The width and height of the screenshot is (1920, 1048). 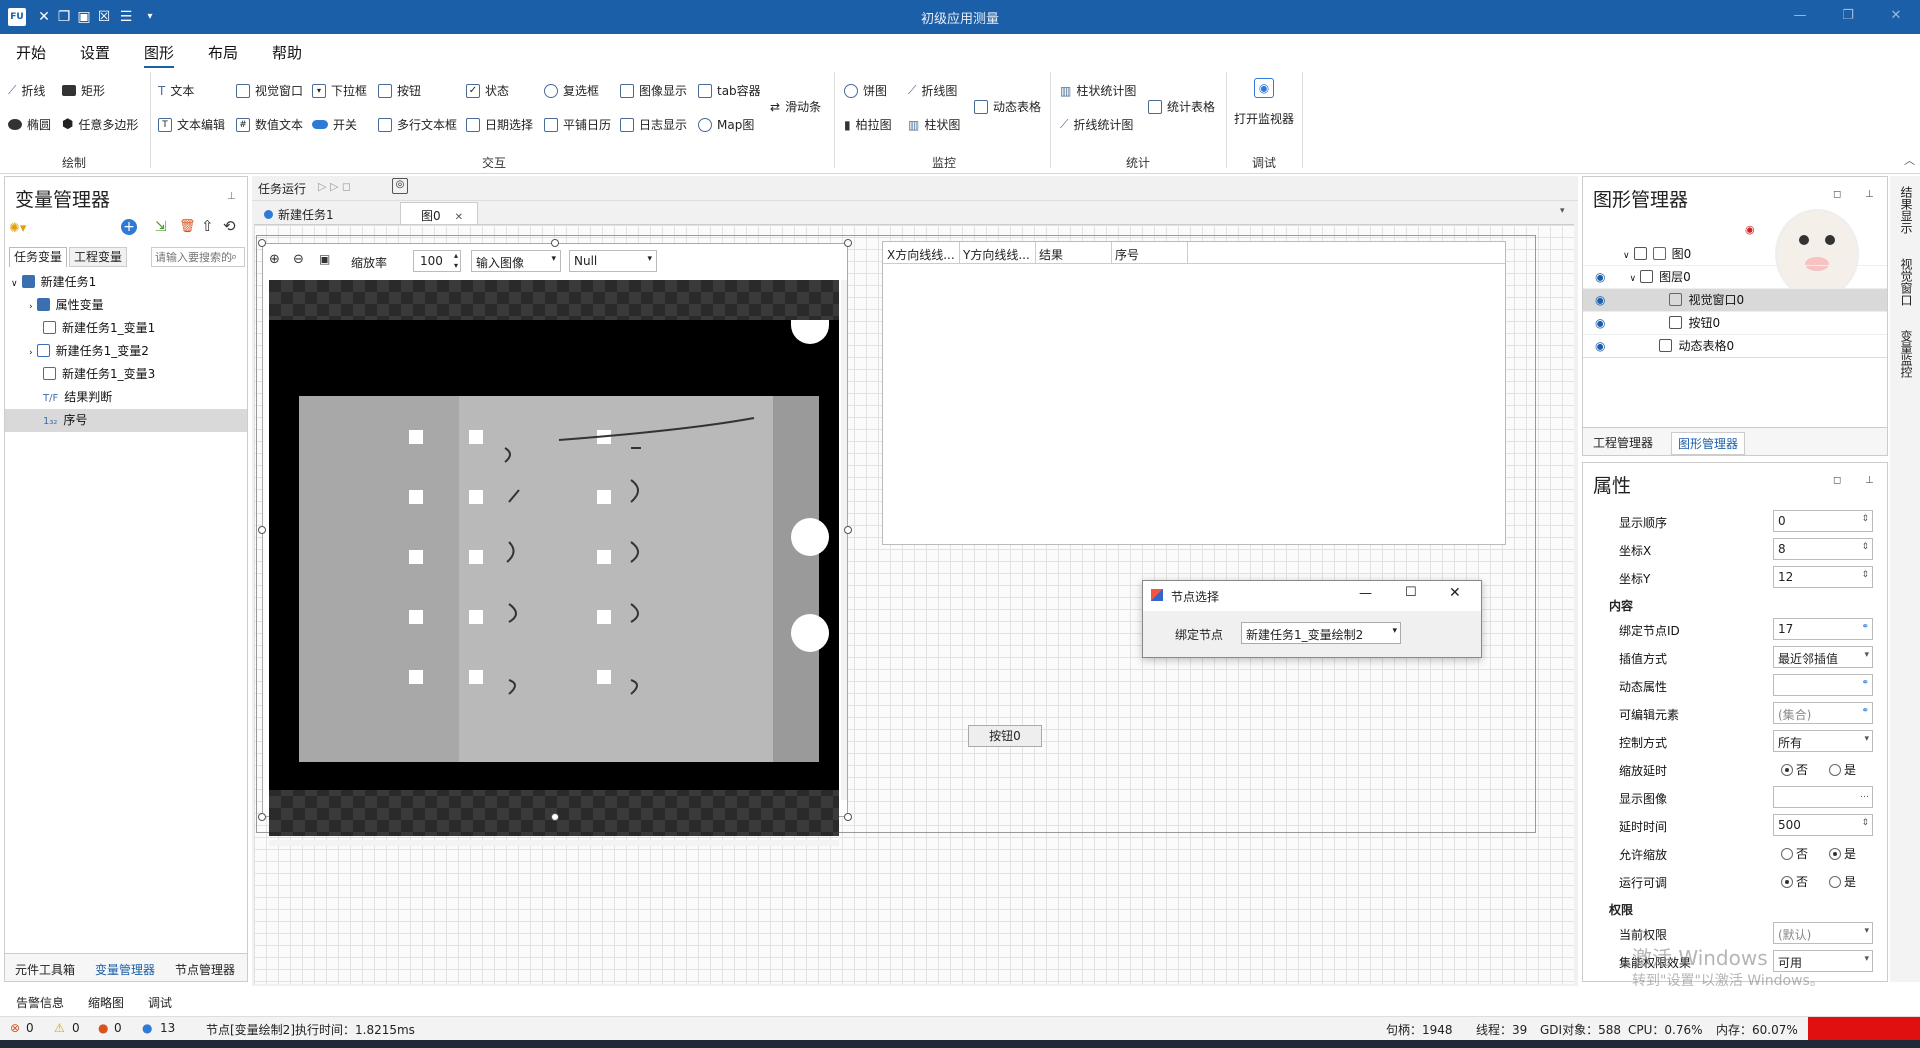 What do you see at coordinates (126, 351) in the screenshot?
I see `tree-item-var2: › 新建任务1_变量2` at bounding box center [126, 351].